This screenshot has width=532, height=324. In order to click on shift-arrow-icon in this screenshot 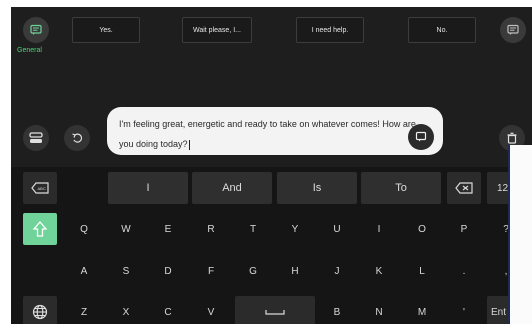, I will do `click(40, 229)`.